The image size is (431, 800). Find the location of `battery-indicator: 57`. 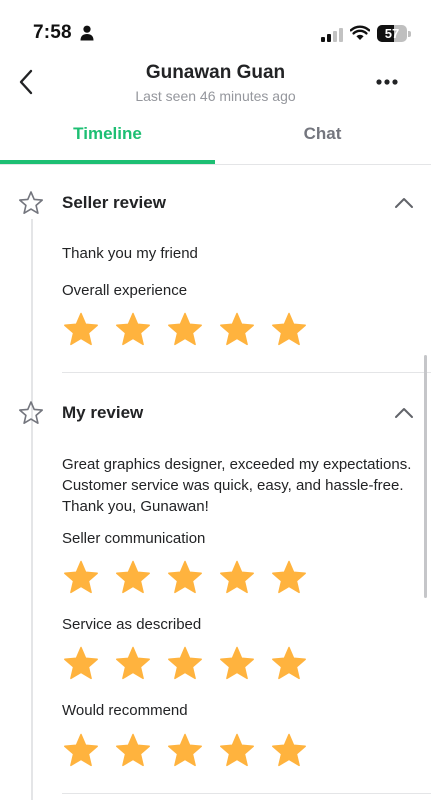

battery-indicator: 57 is located at coordinates (394, 33).